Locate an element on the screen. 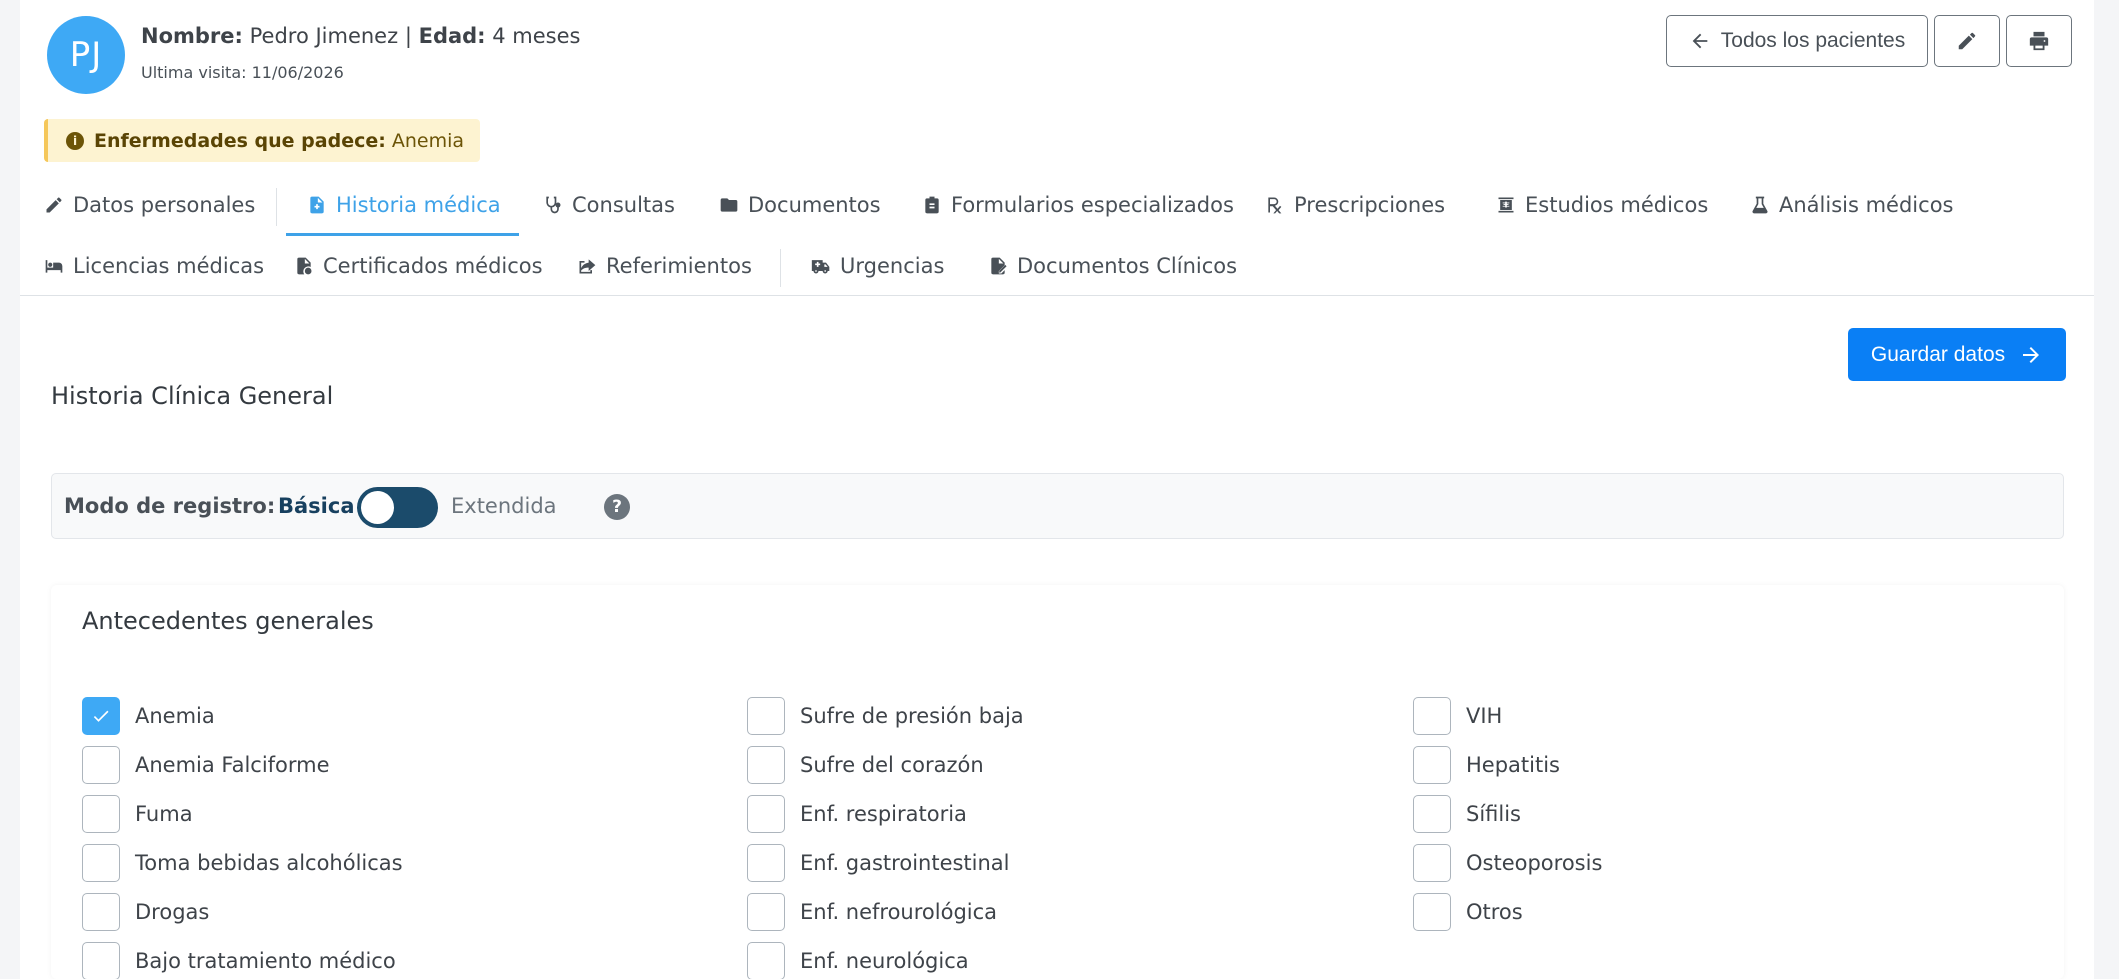 This screenshot has width=2119, height=979. avatar: PJ is located at coordinates (86, 55).